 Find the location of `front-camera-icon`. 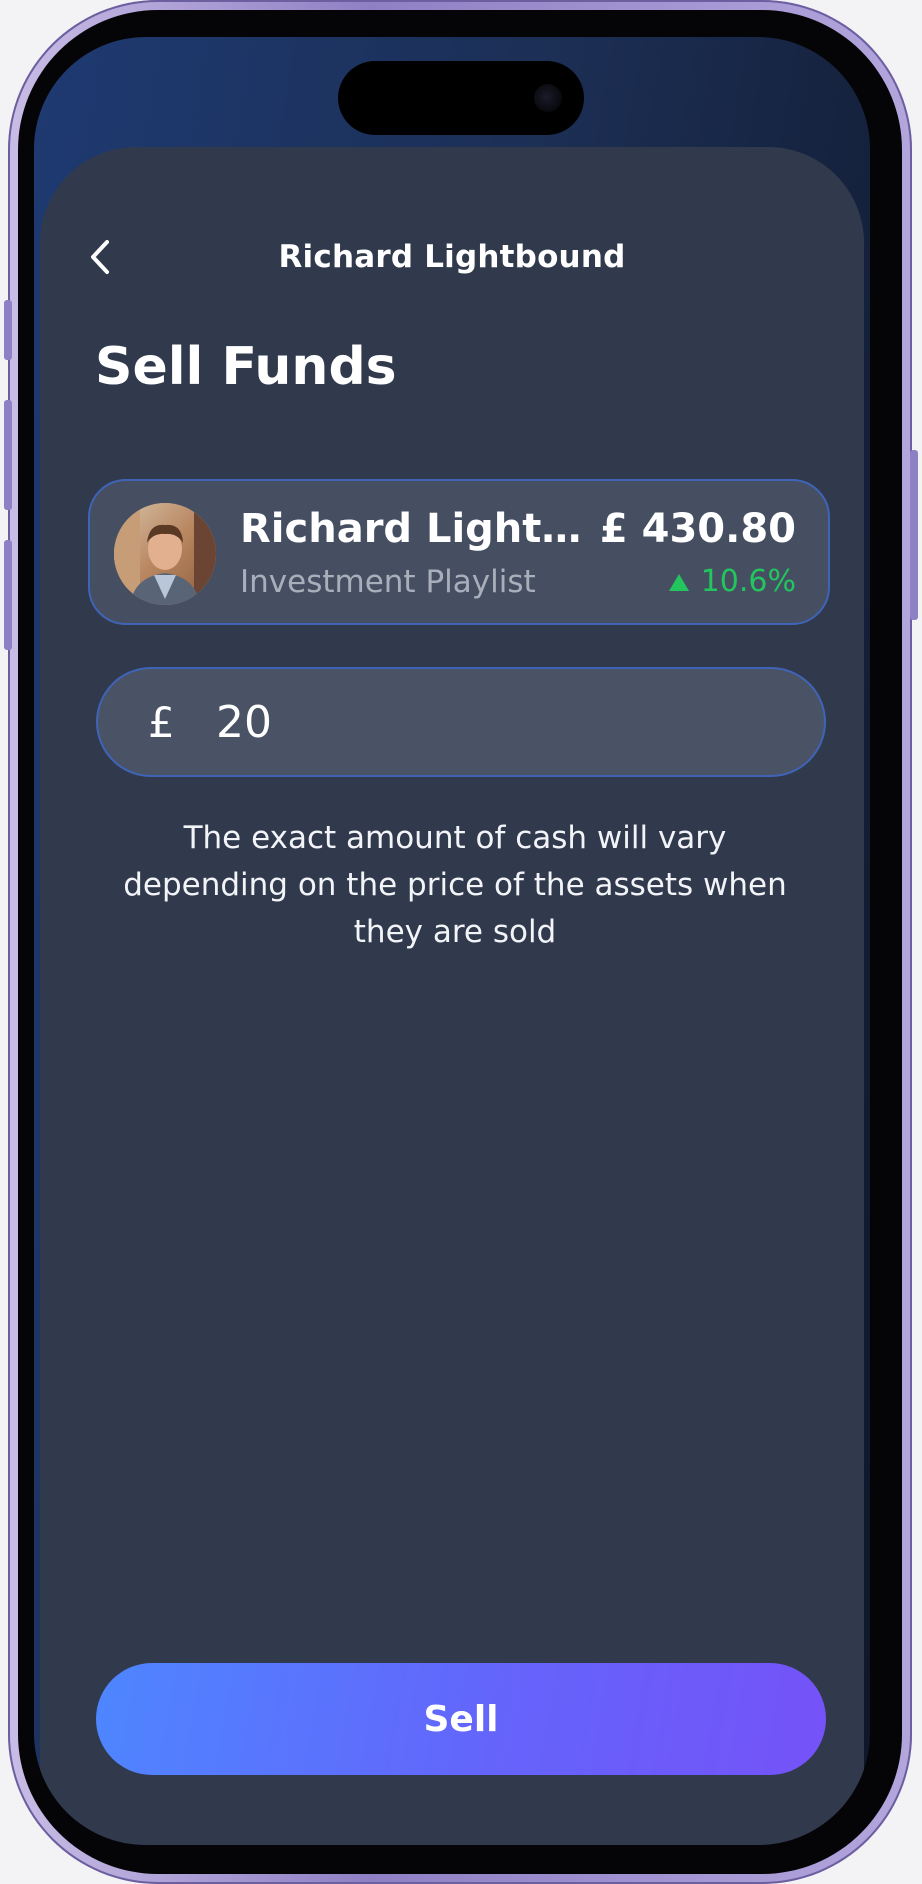

front-camera-icon is located at coordinates (548, 98).